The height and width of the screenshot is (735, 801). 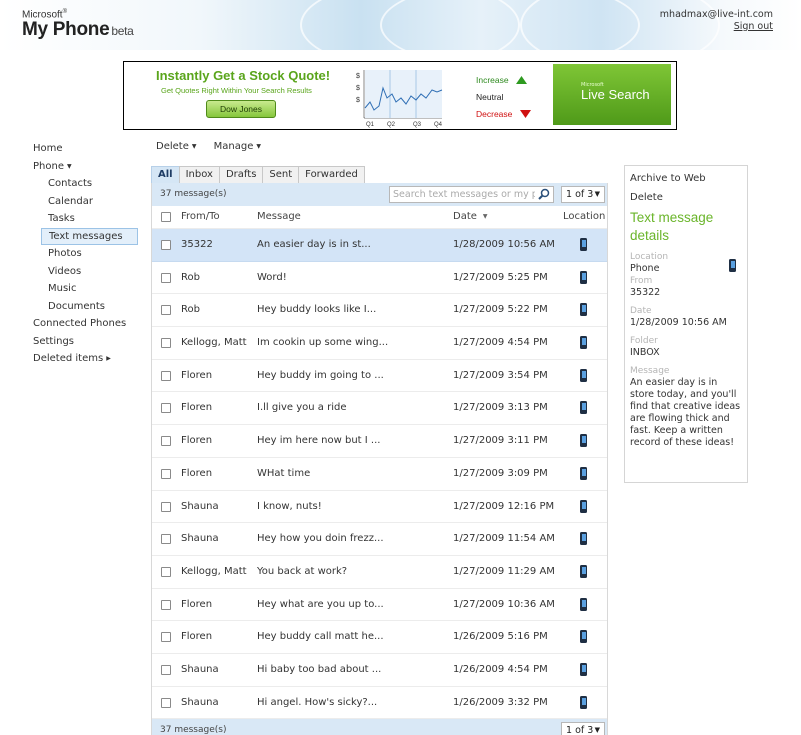 I want to click on nav-text-messages: Text messages, so click(x=89, y=236).